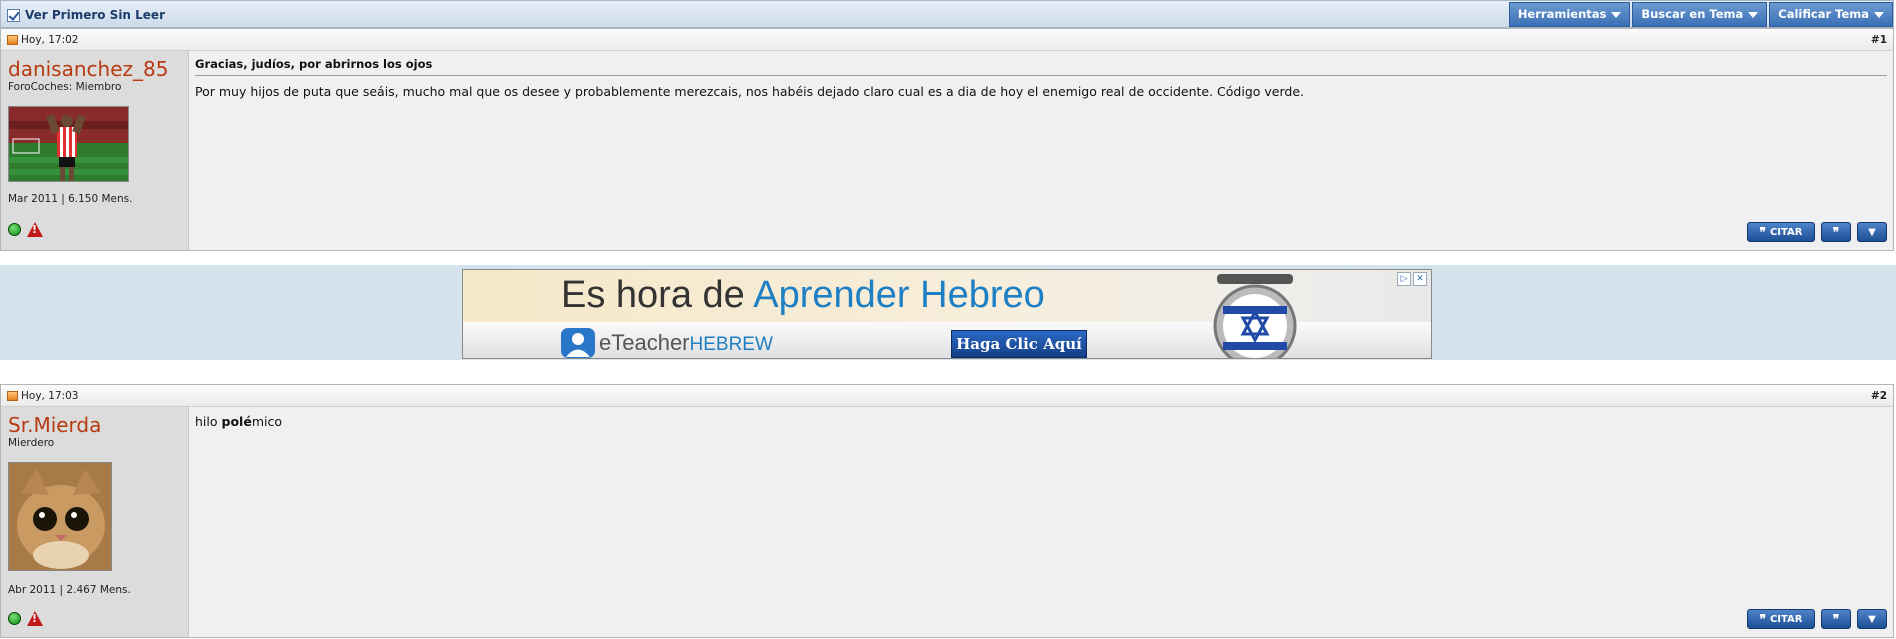 Image resolution: width=1896 pixels, height=639 pixels. I want to click on tools-menu-button: Herramientas, so click(1569, 14).